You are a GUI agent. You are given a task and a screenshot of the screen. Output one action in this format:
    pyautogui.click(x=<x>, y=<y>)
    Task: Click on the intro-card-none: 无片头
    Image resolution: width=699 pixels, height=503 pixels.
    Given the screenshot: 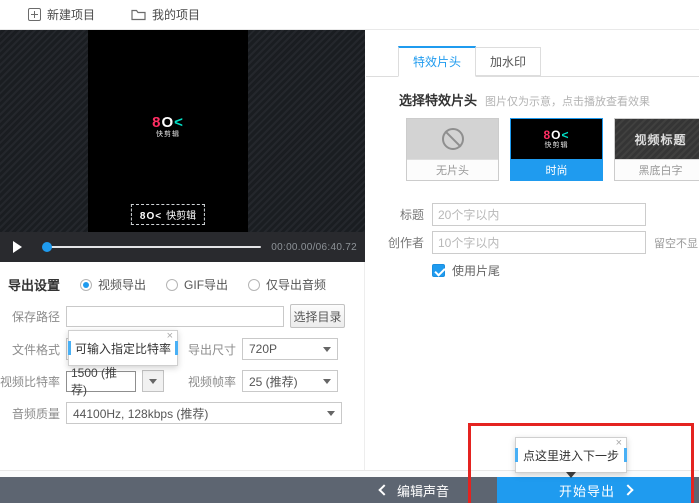 What is the action you would take?
    pyautogui.click(x=452, y=149)
    